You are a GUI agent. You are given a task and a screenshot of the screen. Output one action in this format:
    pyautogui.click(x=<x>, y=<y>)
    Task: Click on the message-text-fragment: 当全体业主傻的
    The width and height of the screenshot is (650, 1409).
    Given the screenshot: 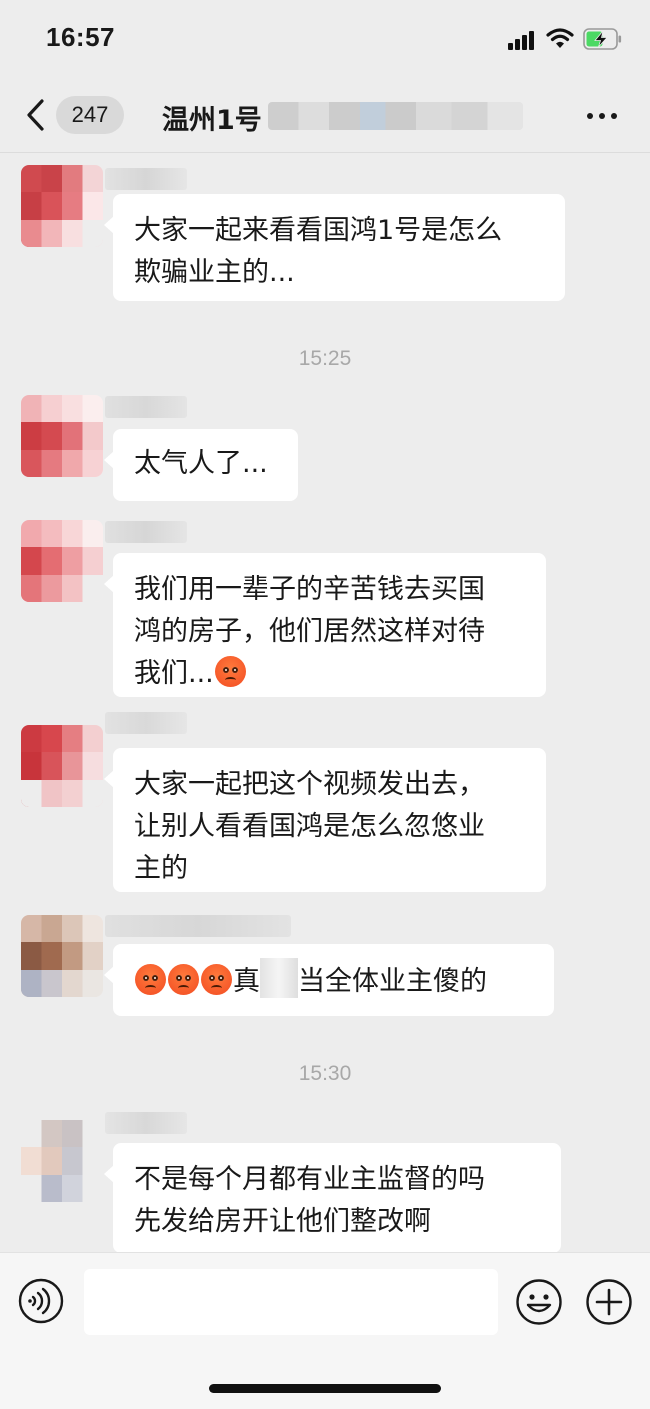 What is the action you would take?
    pyautogui.click(x=392, y=981)
    